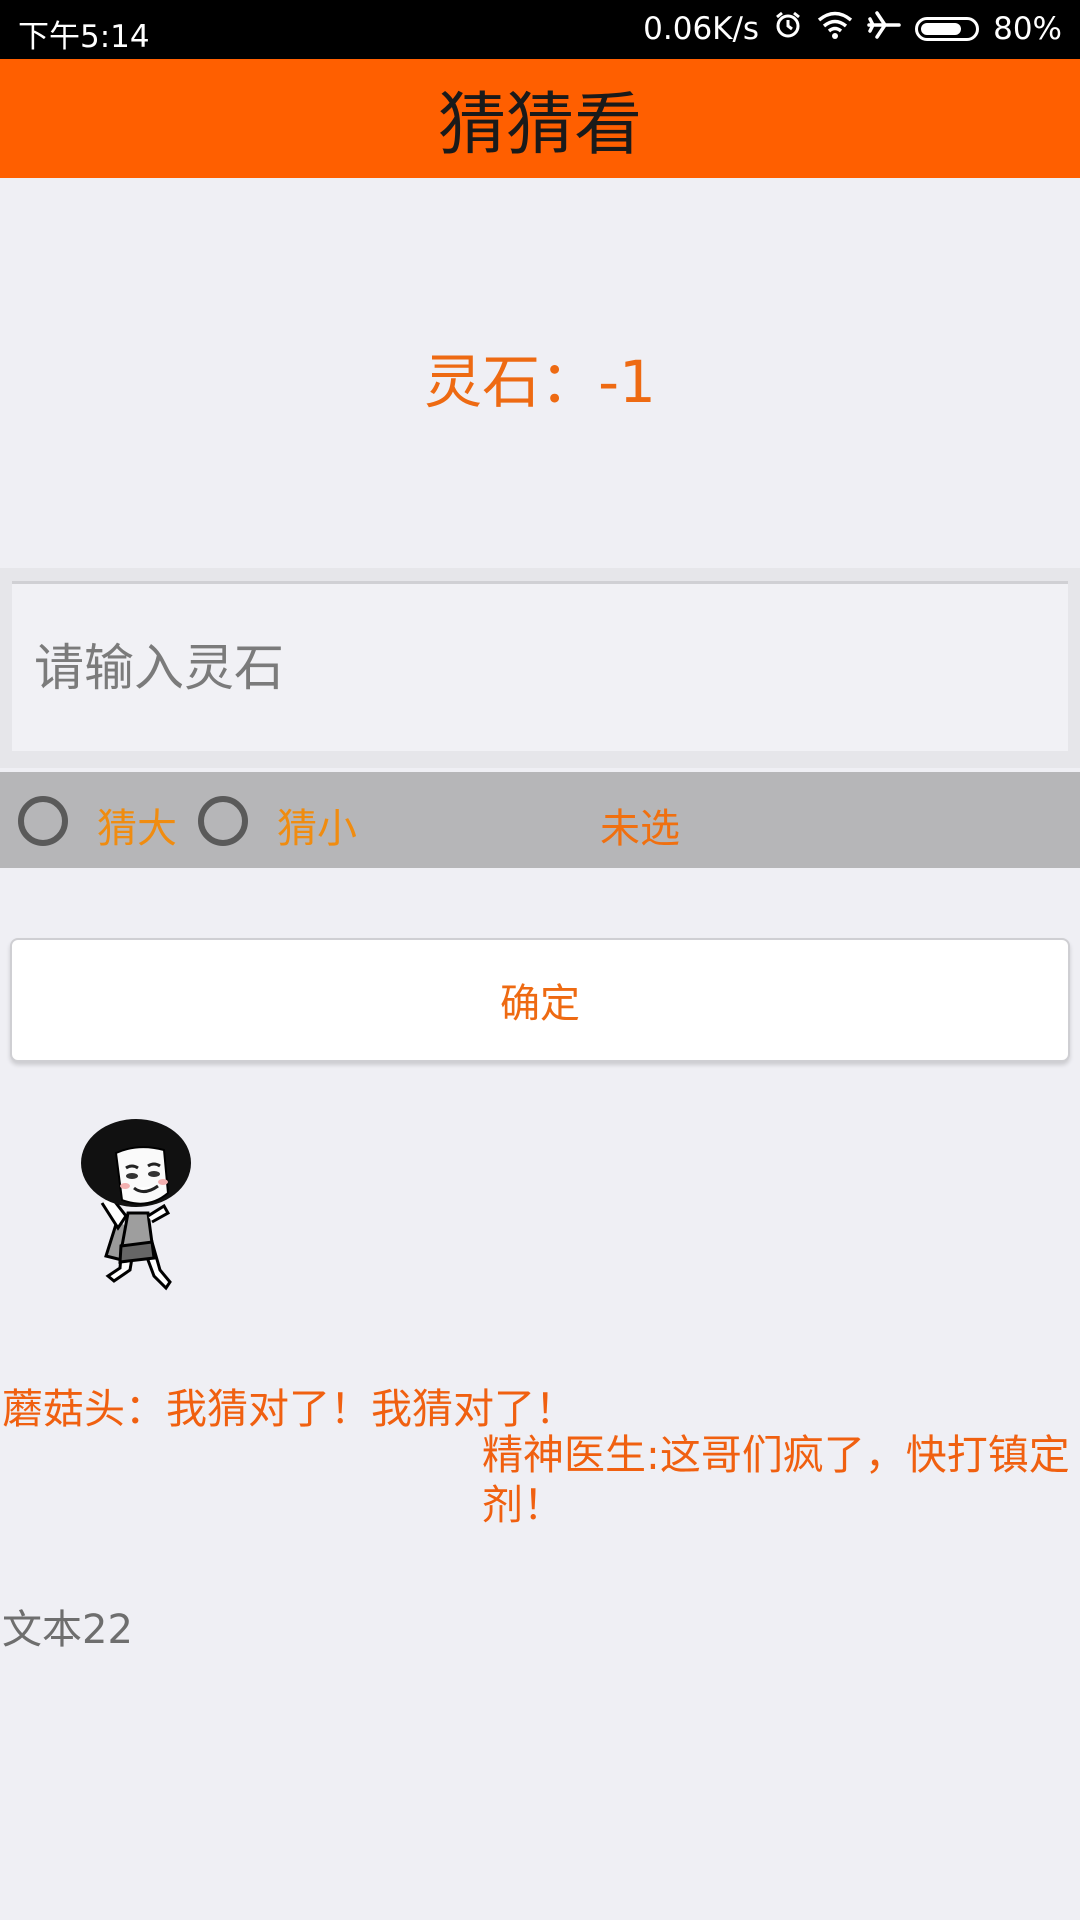 This screenshot has width=1080, height=1920. Describe the element at coordinates (540, 29) in the screenshot. I see `status-bar: 下午5:14 0.06K/s 80%` at that location.